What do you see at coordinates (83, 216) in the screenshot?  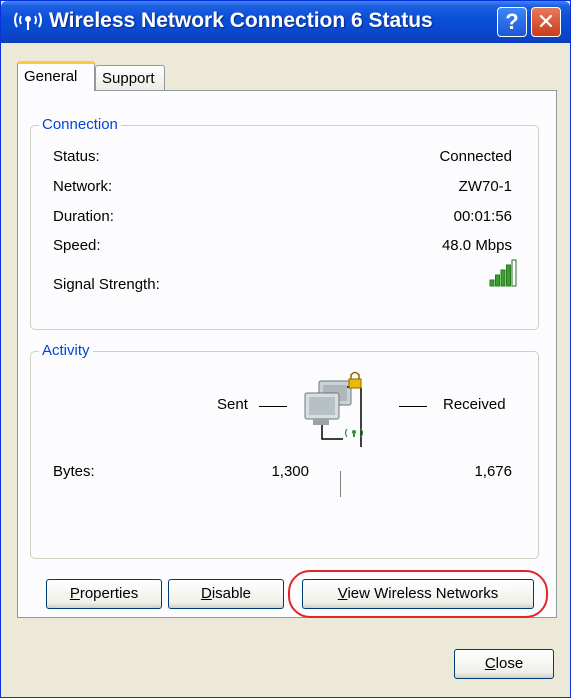 I see `duration-label: Duration:` at bounding box center [83, 216].